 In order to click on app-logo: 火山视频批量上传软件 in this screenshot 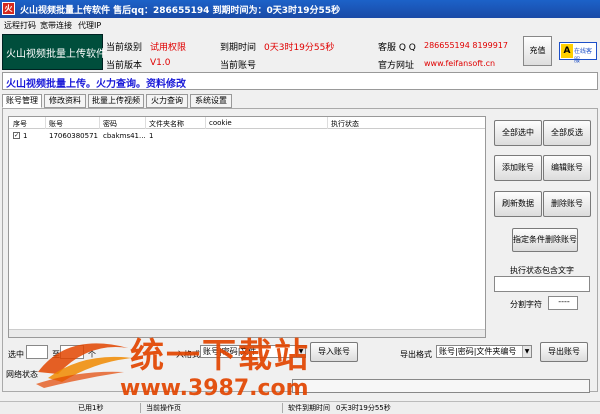, I will do `click(54, 52)`.